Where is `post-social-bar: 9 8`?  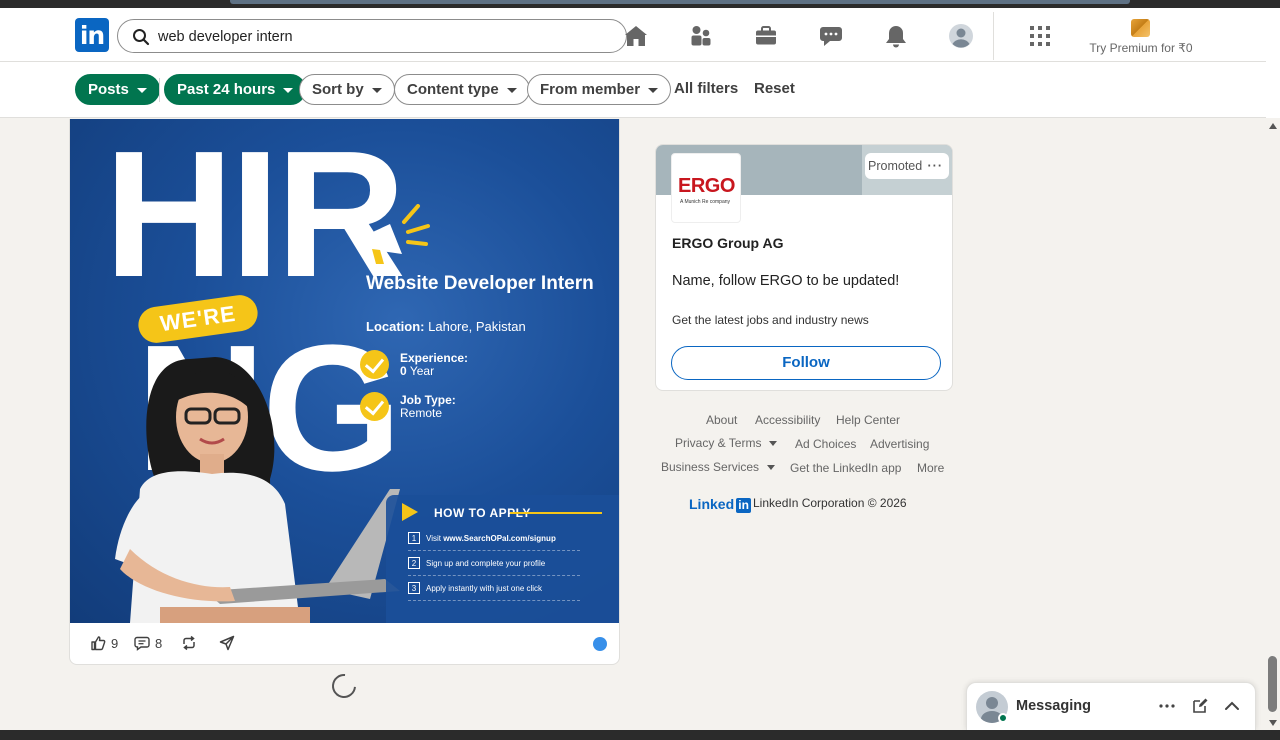
post-social-bar: 9 8 is located at coordinates (344, 643).